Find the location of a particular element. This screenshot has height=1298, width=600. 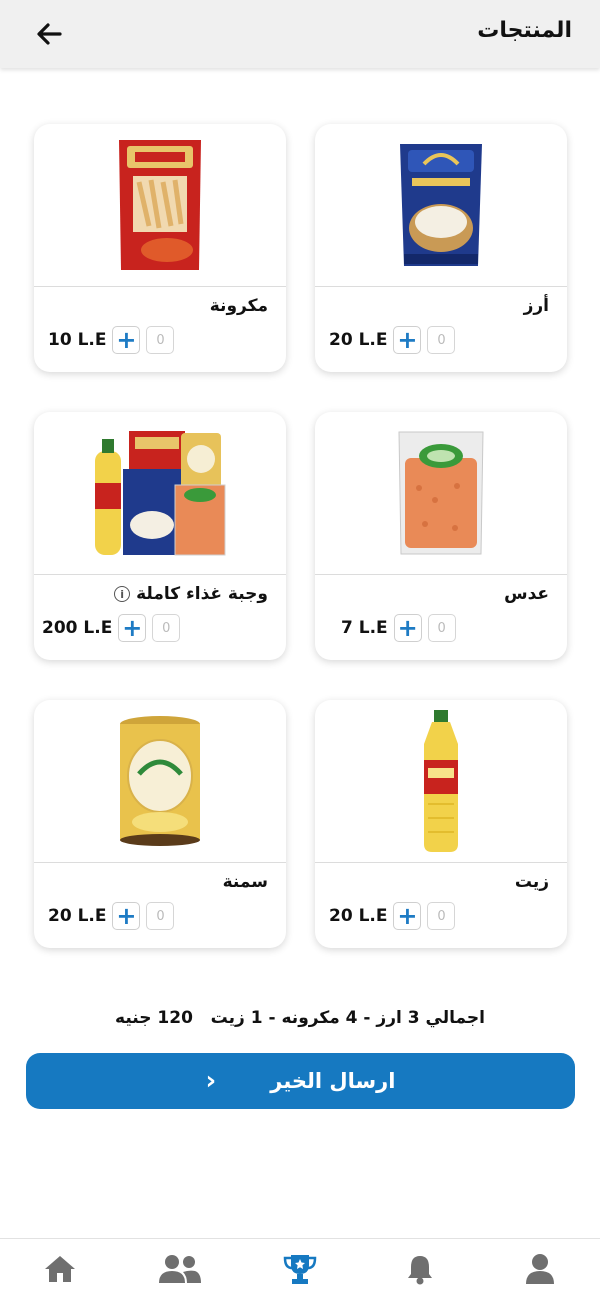

oil-bottle-image is located at coordinates (441, 781).